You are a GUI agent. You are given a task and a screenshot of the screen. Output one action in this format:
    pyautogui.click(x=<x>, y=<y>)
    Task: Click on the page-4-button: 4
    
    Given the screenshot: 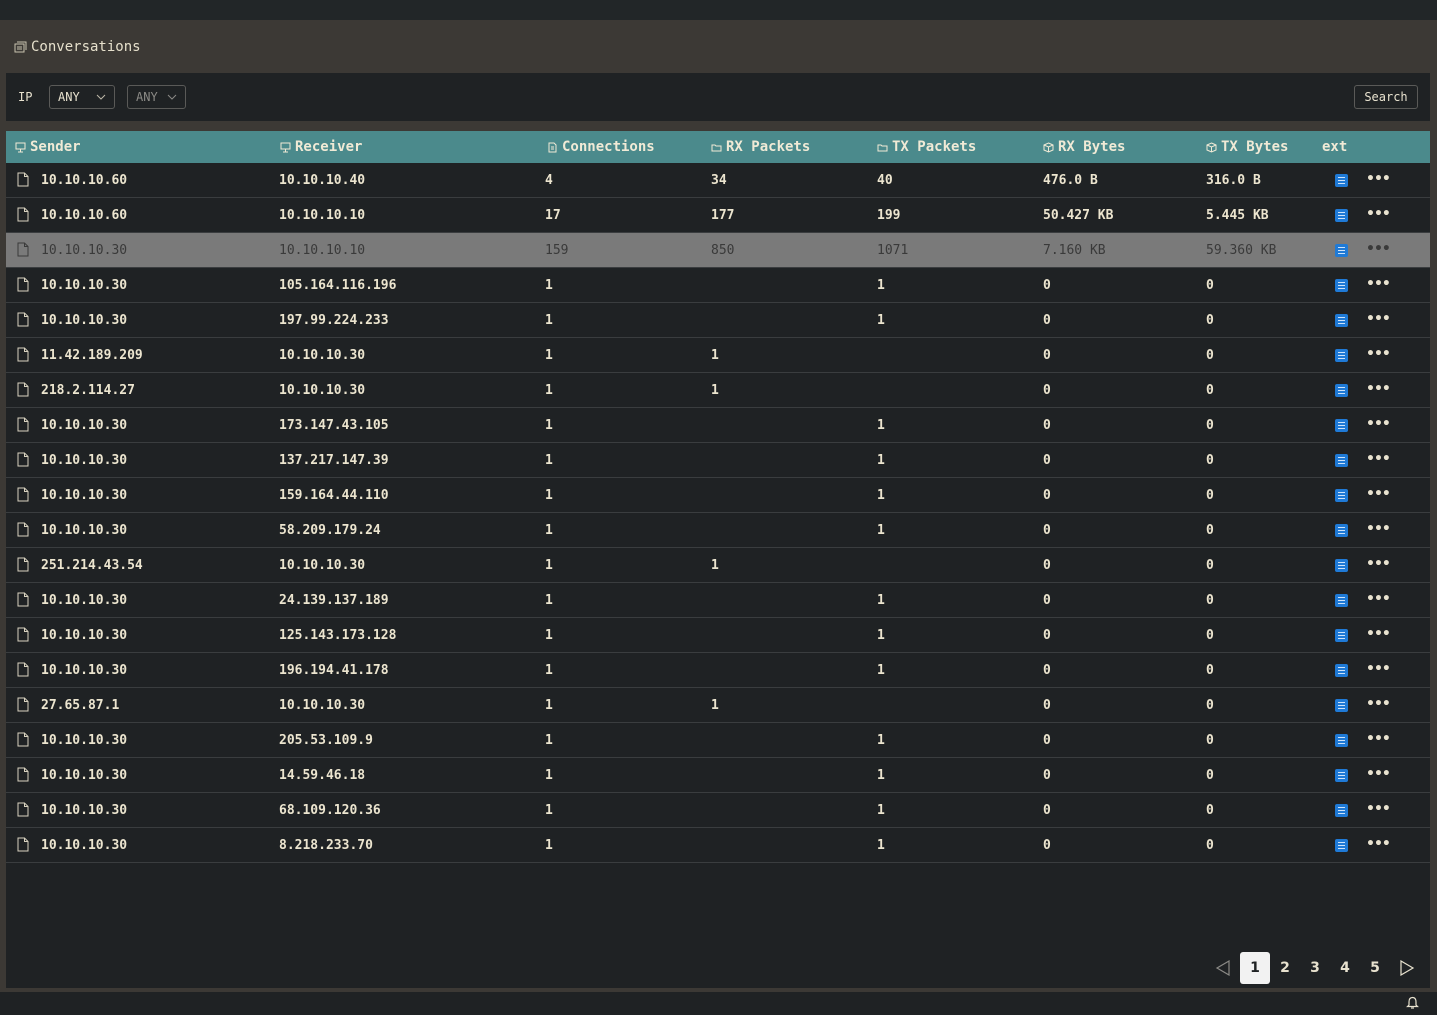 What is the action you would take?
    pyautogui.click(x=1345, y=968)
    